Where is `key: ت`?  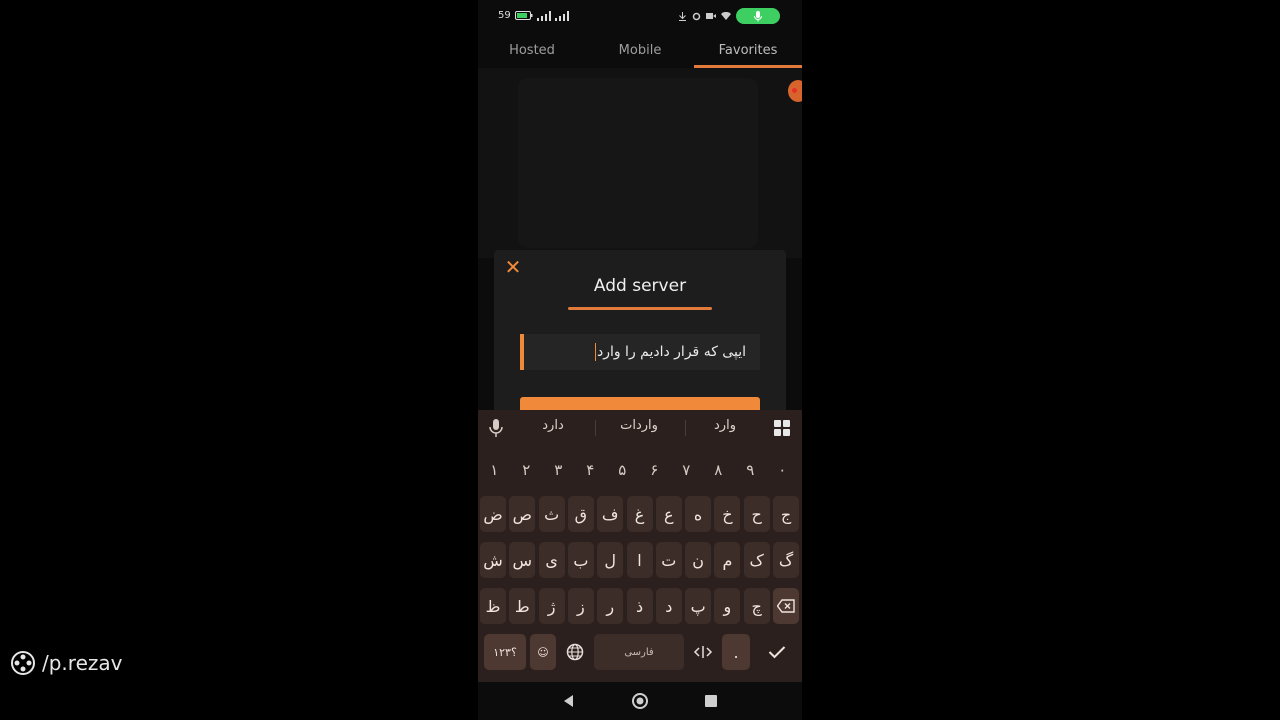 key: ت is located at coordinates (668, 560).